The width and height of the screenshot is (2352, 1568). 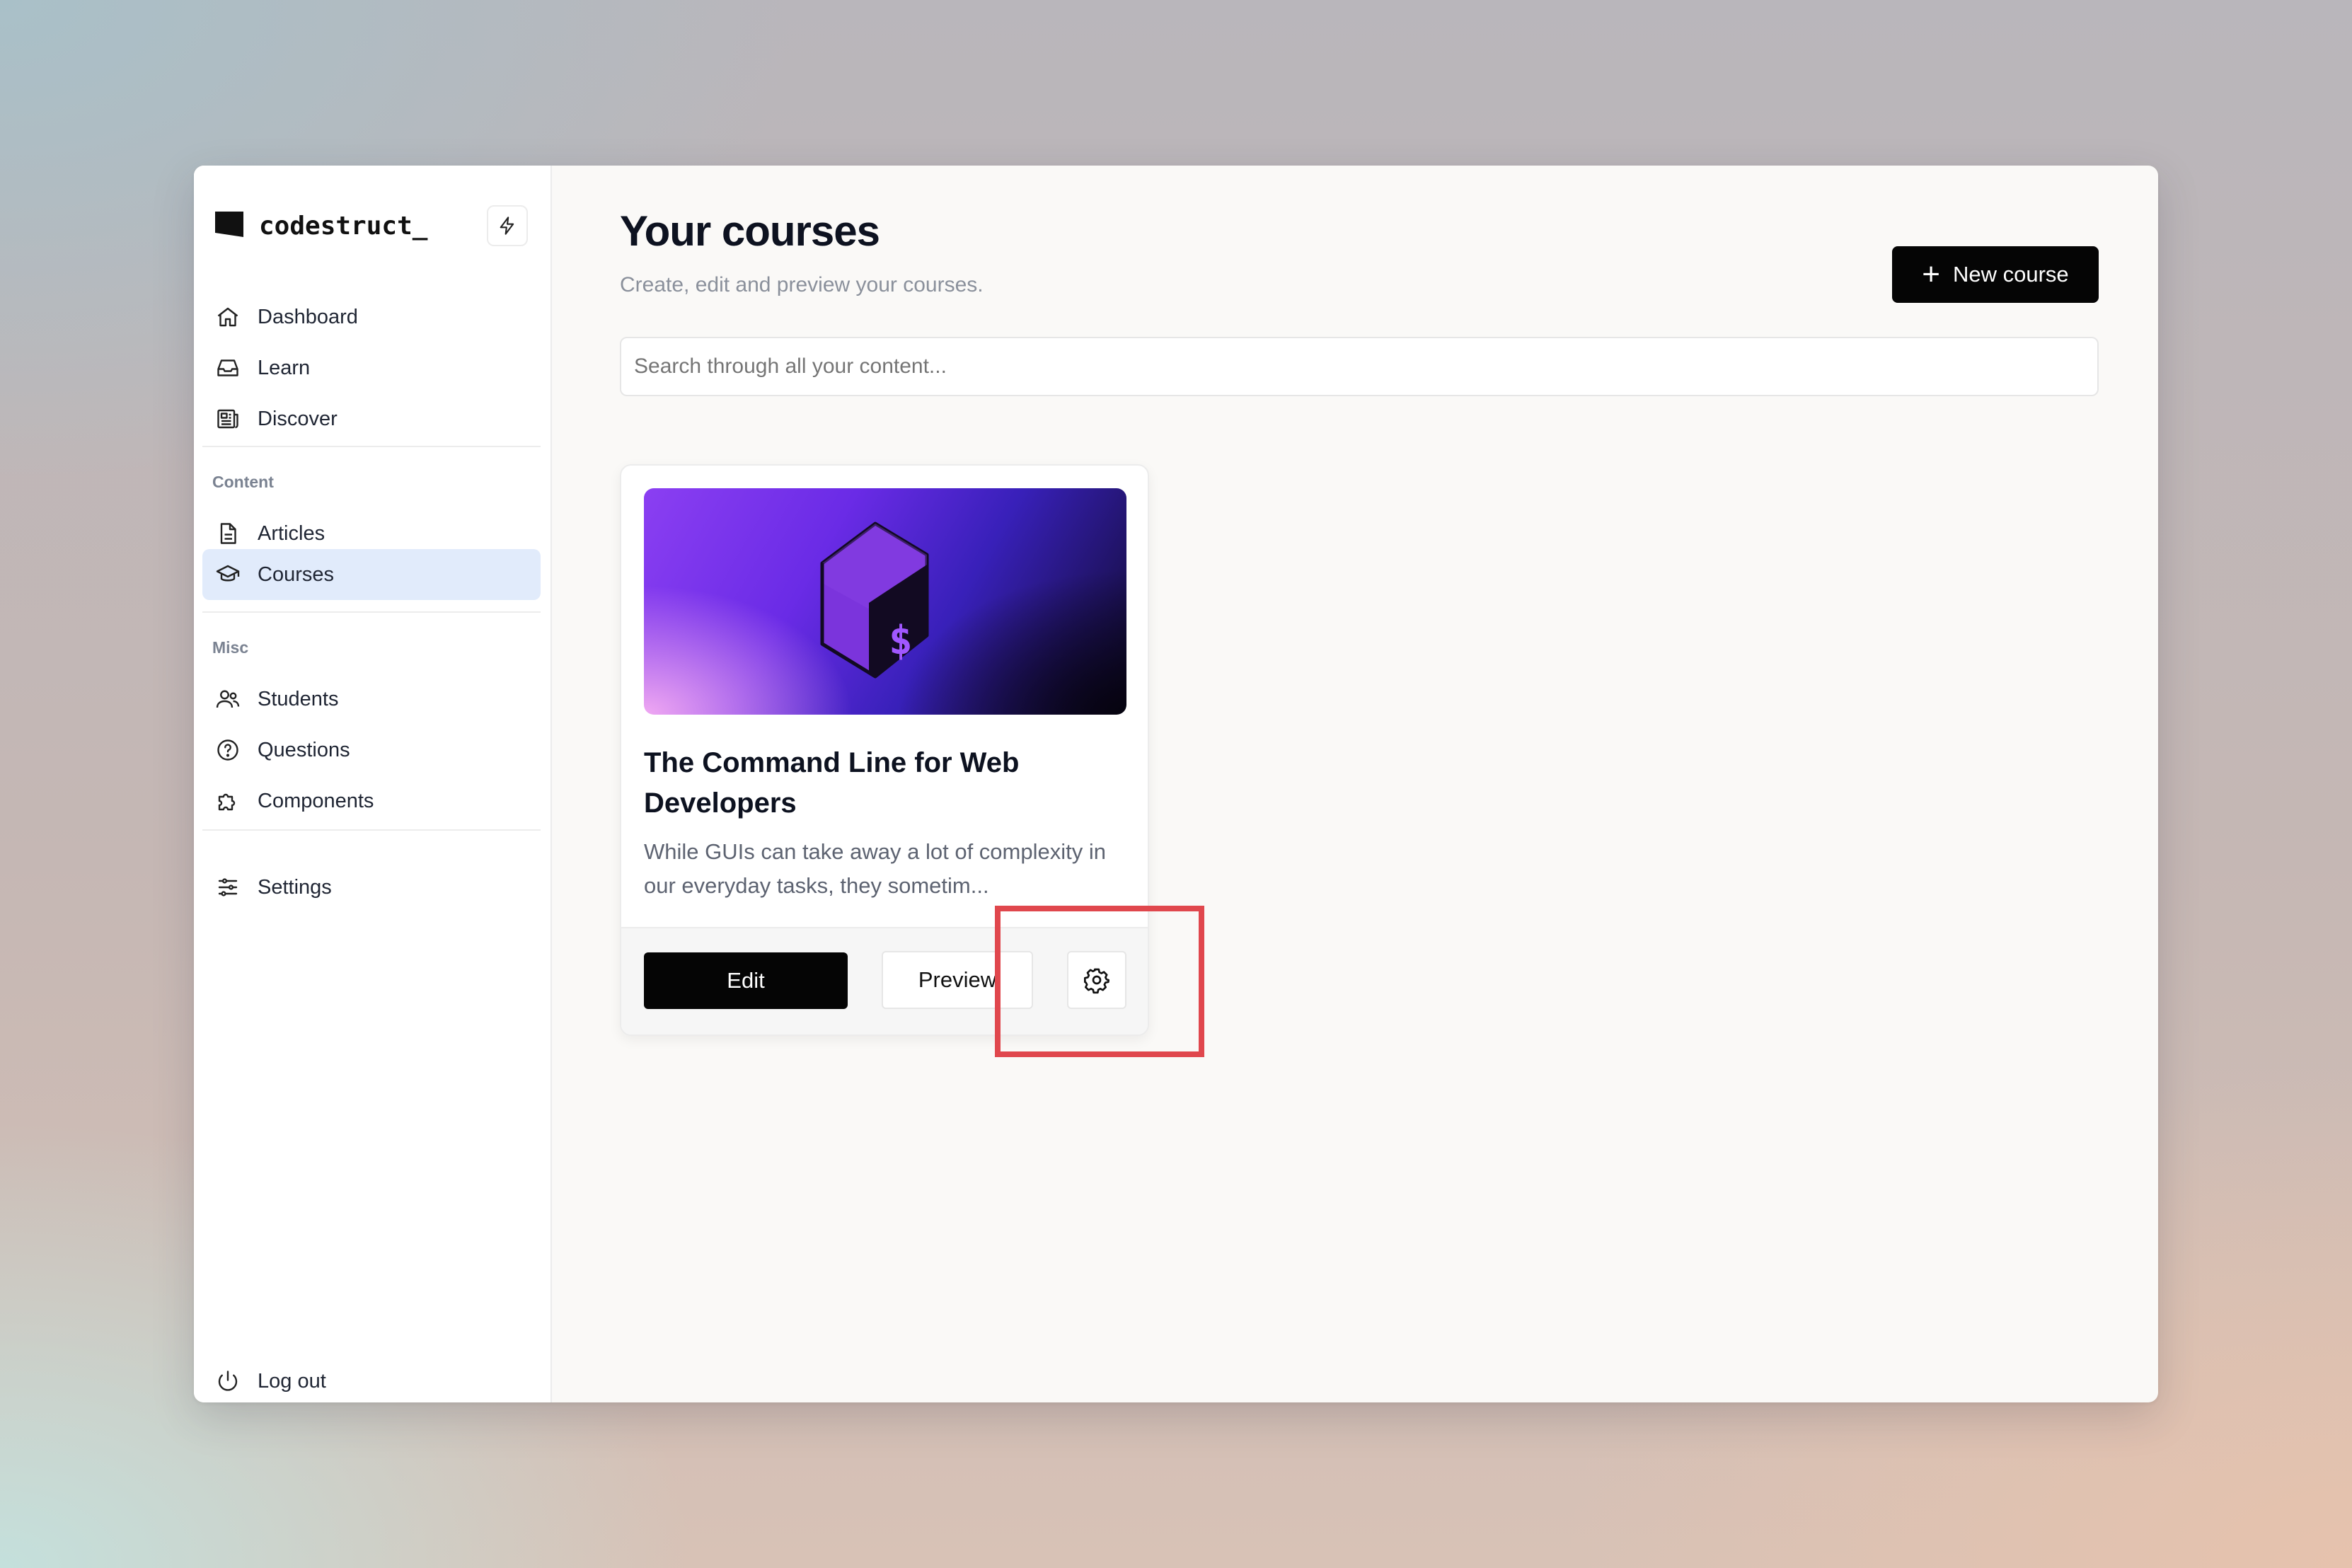 I want to click on quick-action-button, so click(x=507, y=225).